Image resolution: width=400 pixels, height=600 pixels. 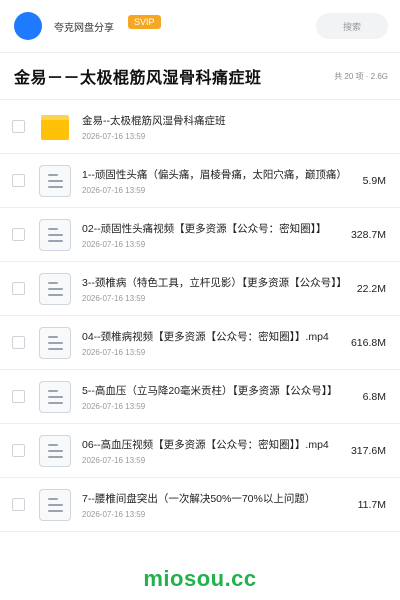 I want to click on folder-meta: 共 20 项 · 2.6G, so click(x=361, y=76).